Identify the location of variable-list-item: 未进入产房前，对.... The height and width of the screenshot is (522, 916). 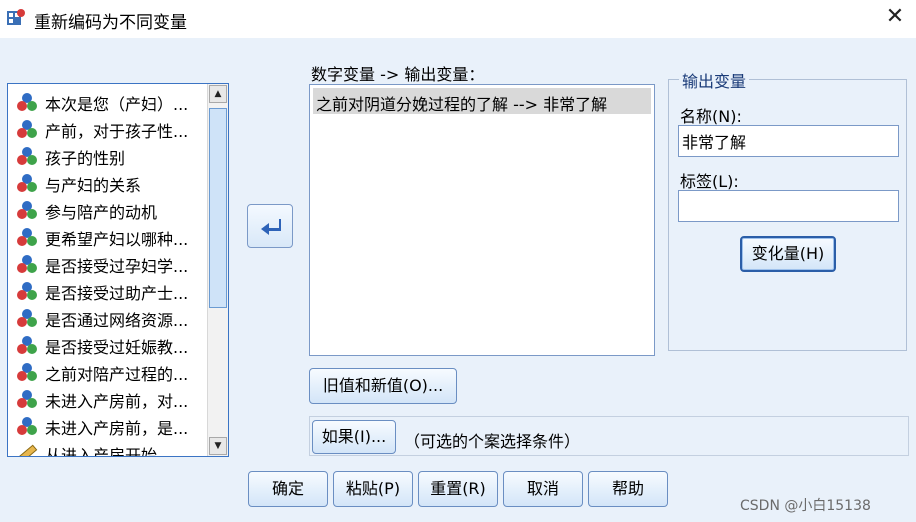
(112, 398).